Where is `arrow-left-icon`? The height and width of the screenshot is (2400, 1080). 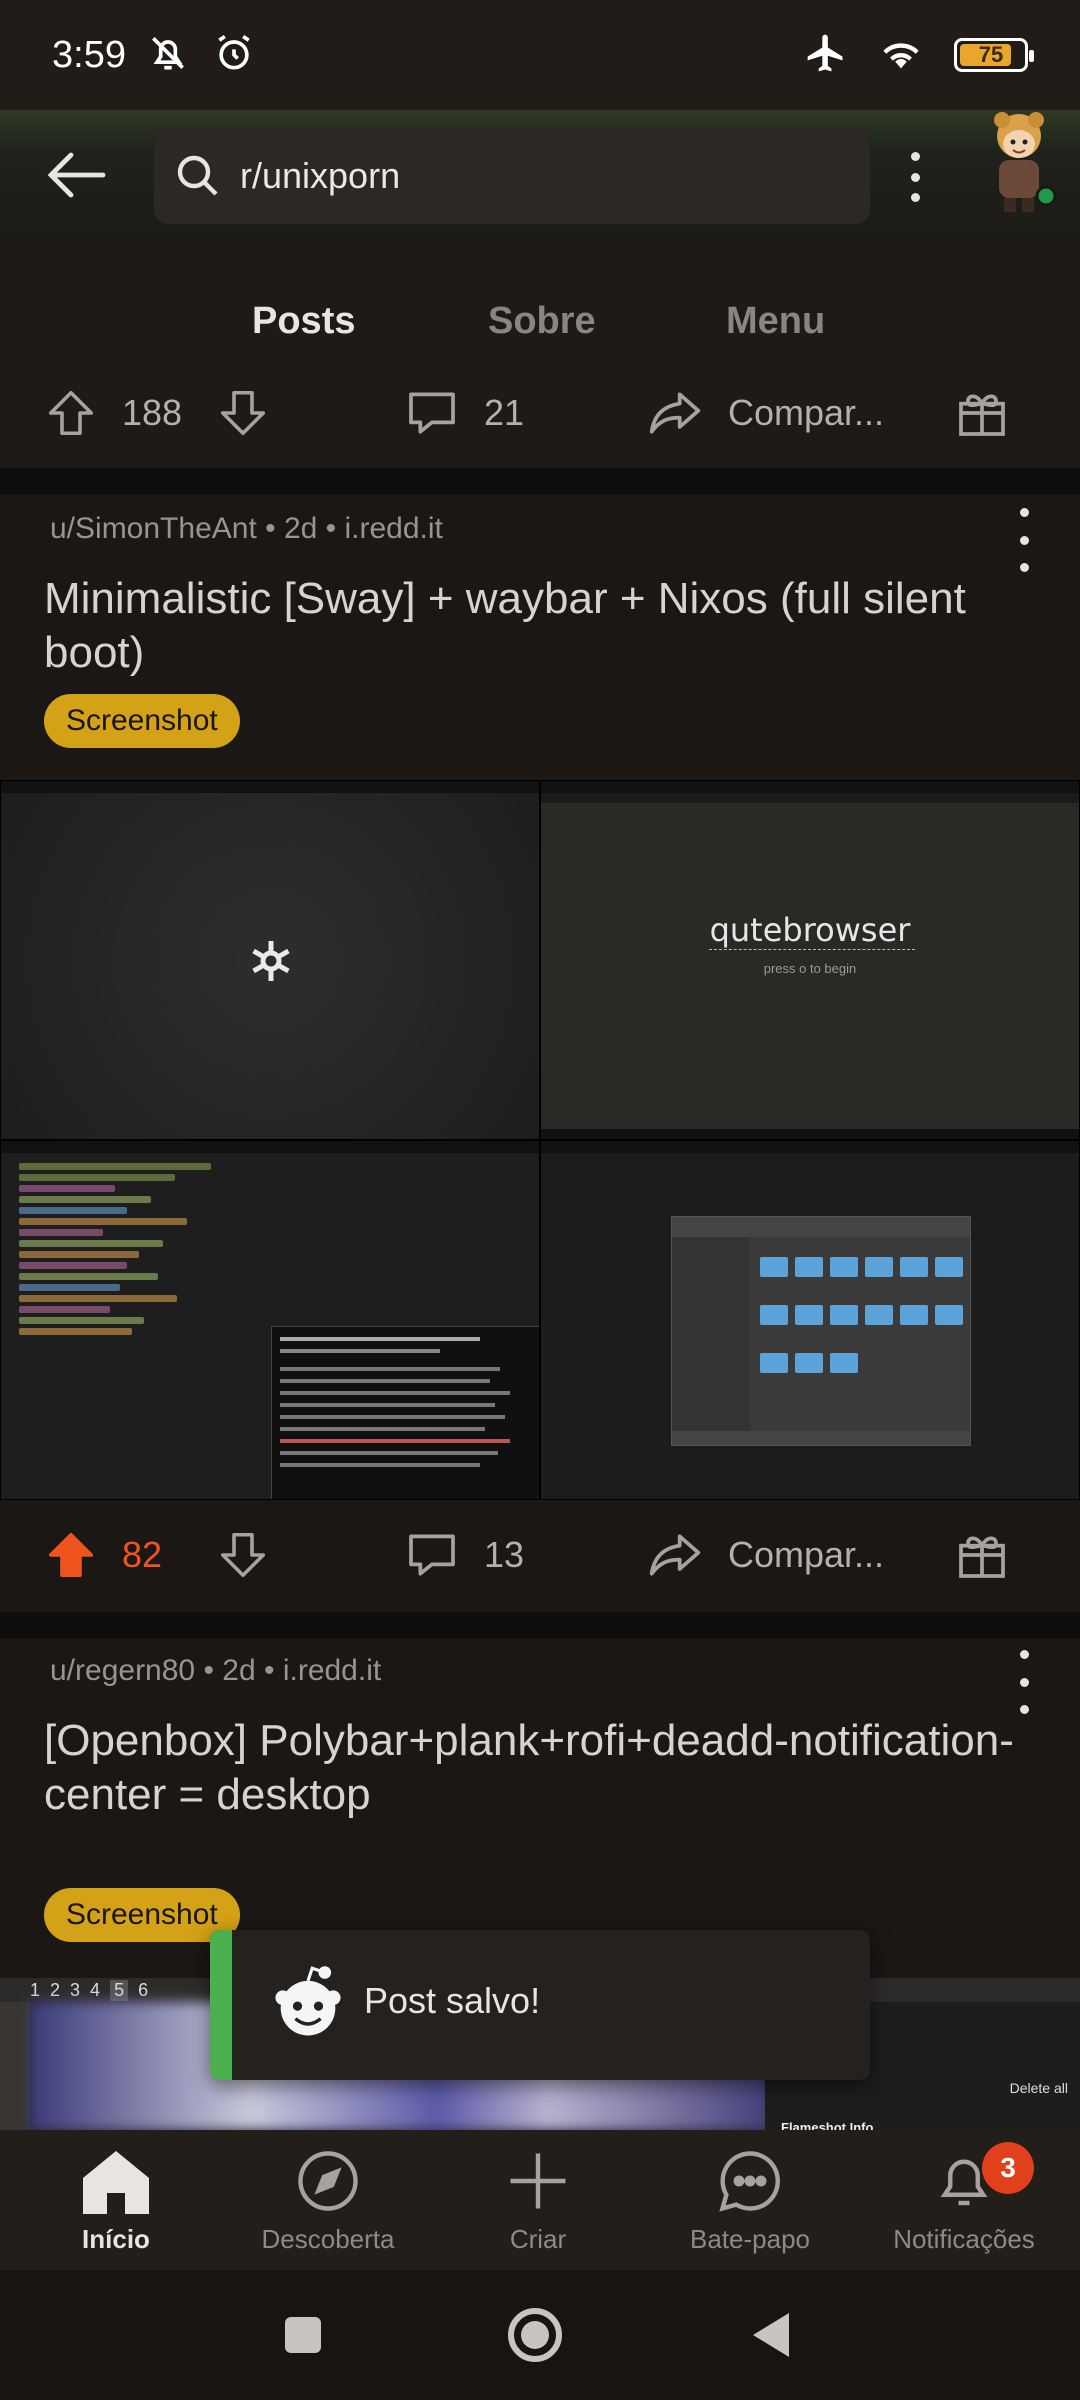
arrow-left-icon is located at coordinates (76, 175).